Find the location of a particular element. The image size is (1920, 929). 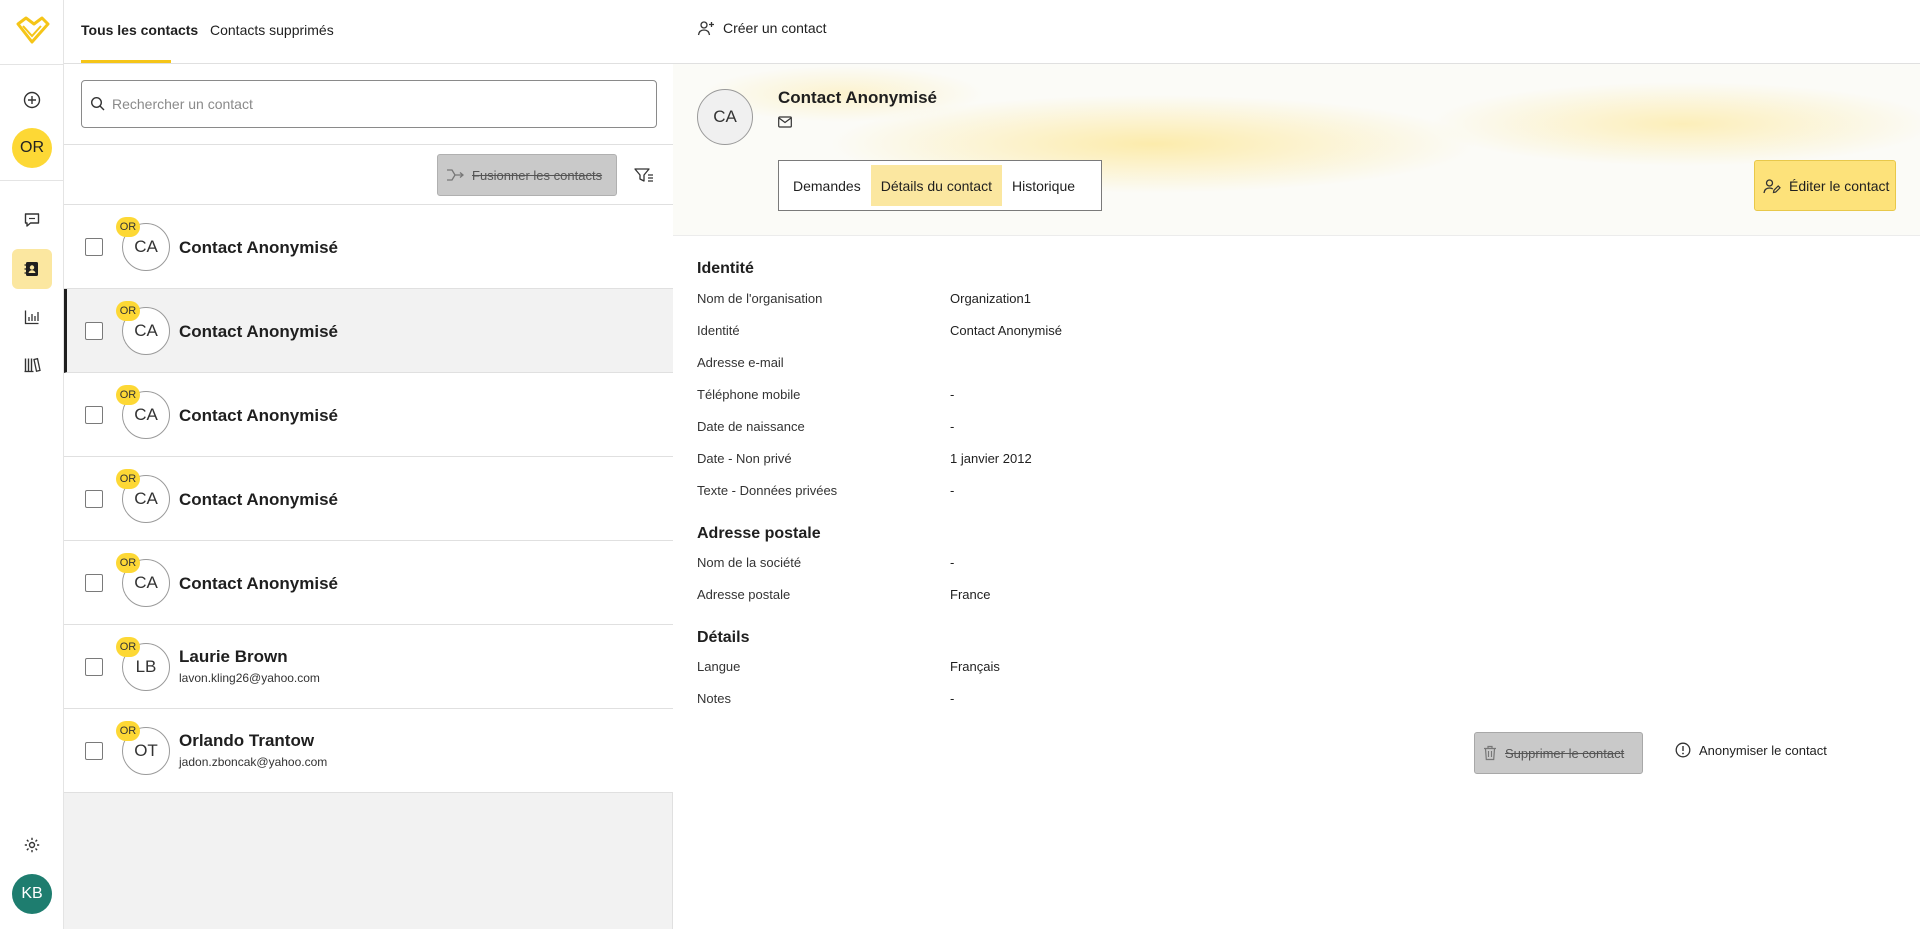

delete-contact-label: Supprimer le contact is located at coordinates (1565, 753).